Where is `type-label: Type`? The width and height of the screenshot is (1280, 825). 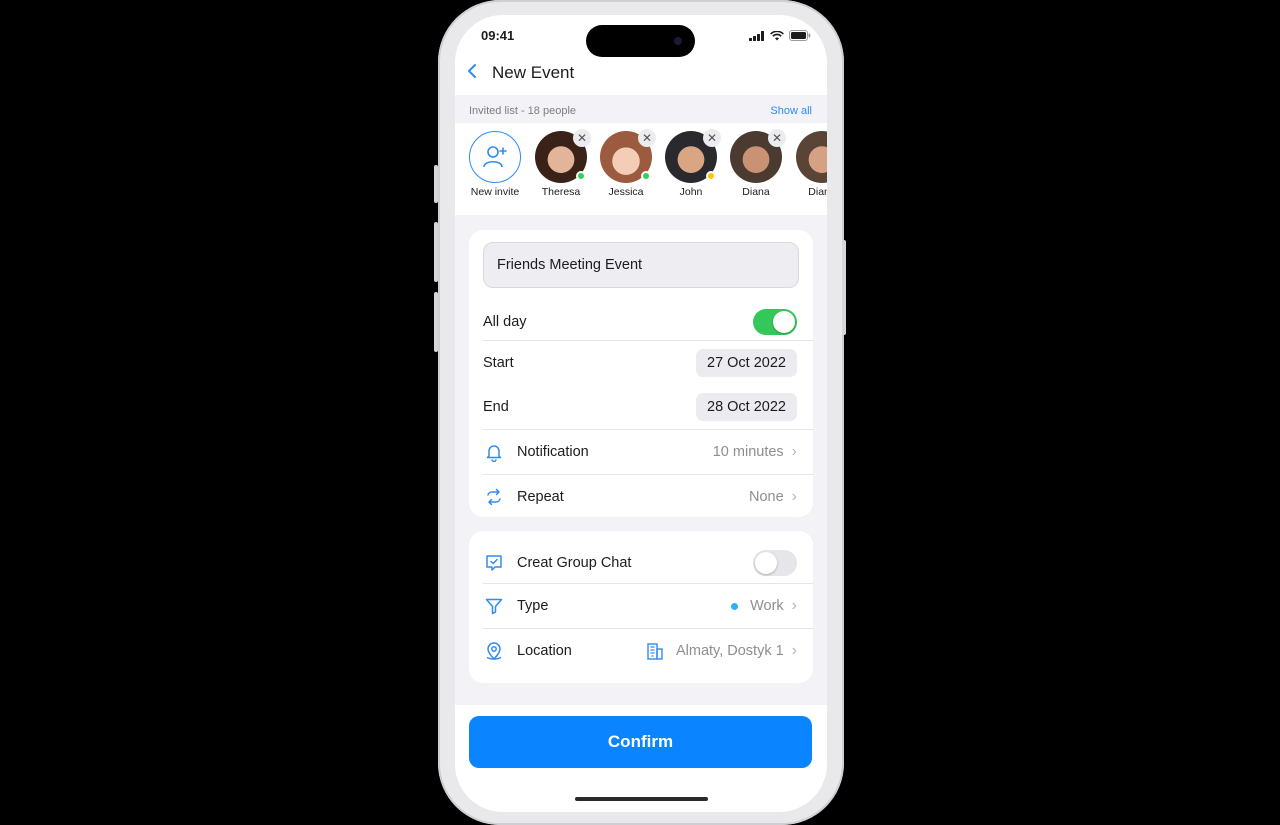 type-label: Type is located at coordinates (533, 606).